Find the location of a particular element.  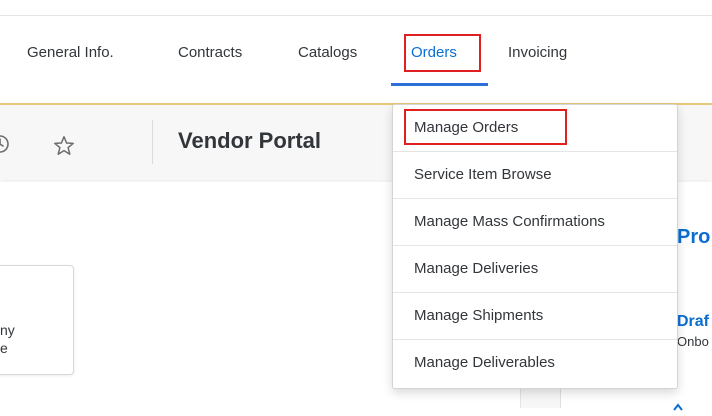

menu-item-label: Manage Deliveries is located at coordinates (476, 268).